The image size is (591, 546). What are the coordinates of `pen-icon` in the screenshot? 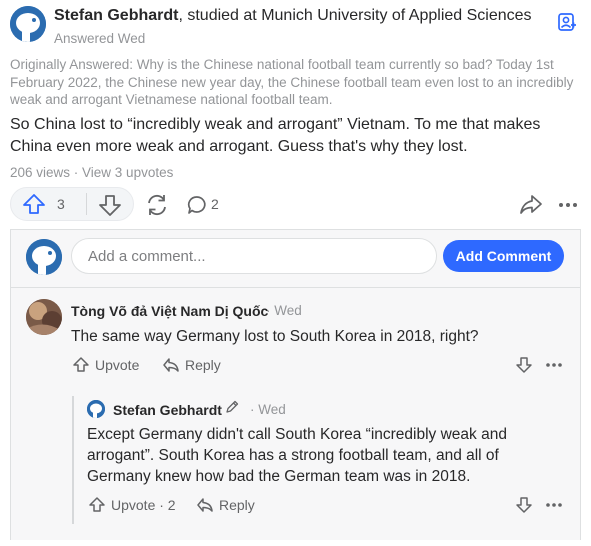 It's located at (232, 407).